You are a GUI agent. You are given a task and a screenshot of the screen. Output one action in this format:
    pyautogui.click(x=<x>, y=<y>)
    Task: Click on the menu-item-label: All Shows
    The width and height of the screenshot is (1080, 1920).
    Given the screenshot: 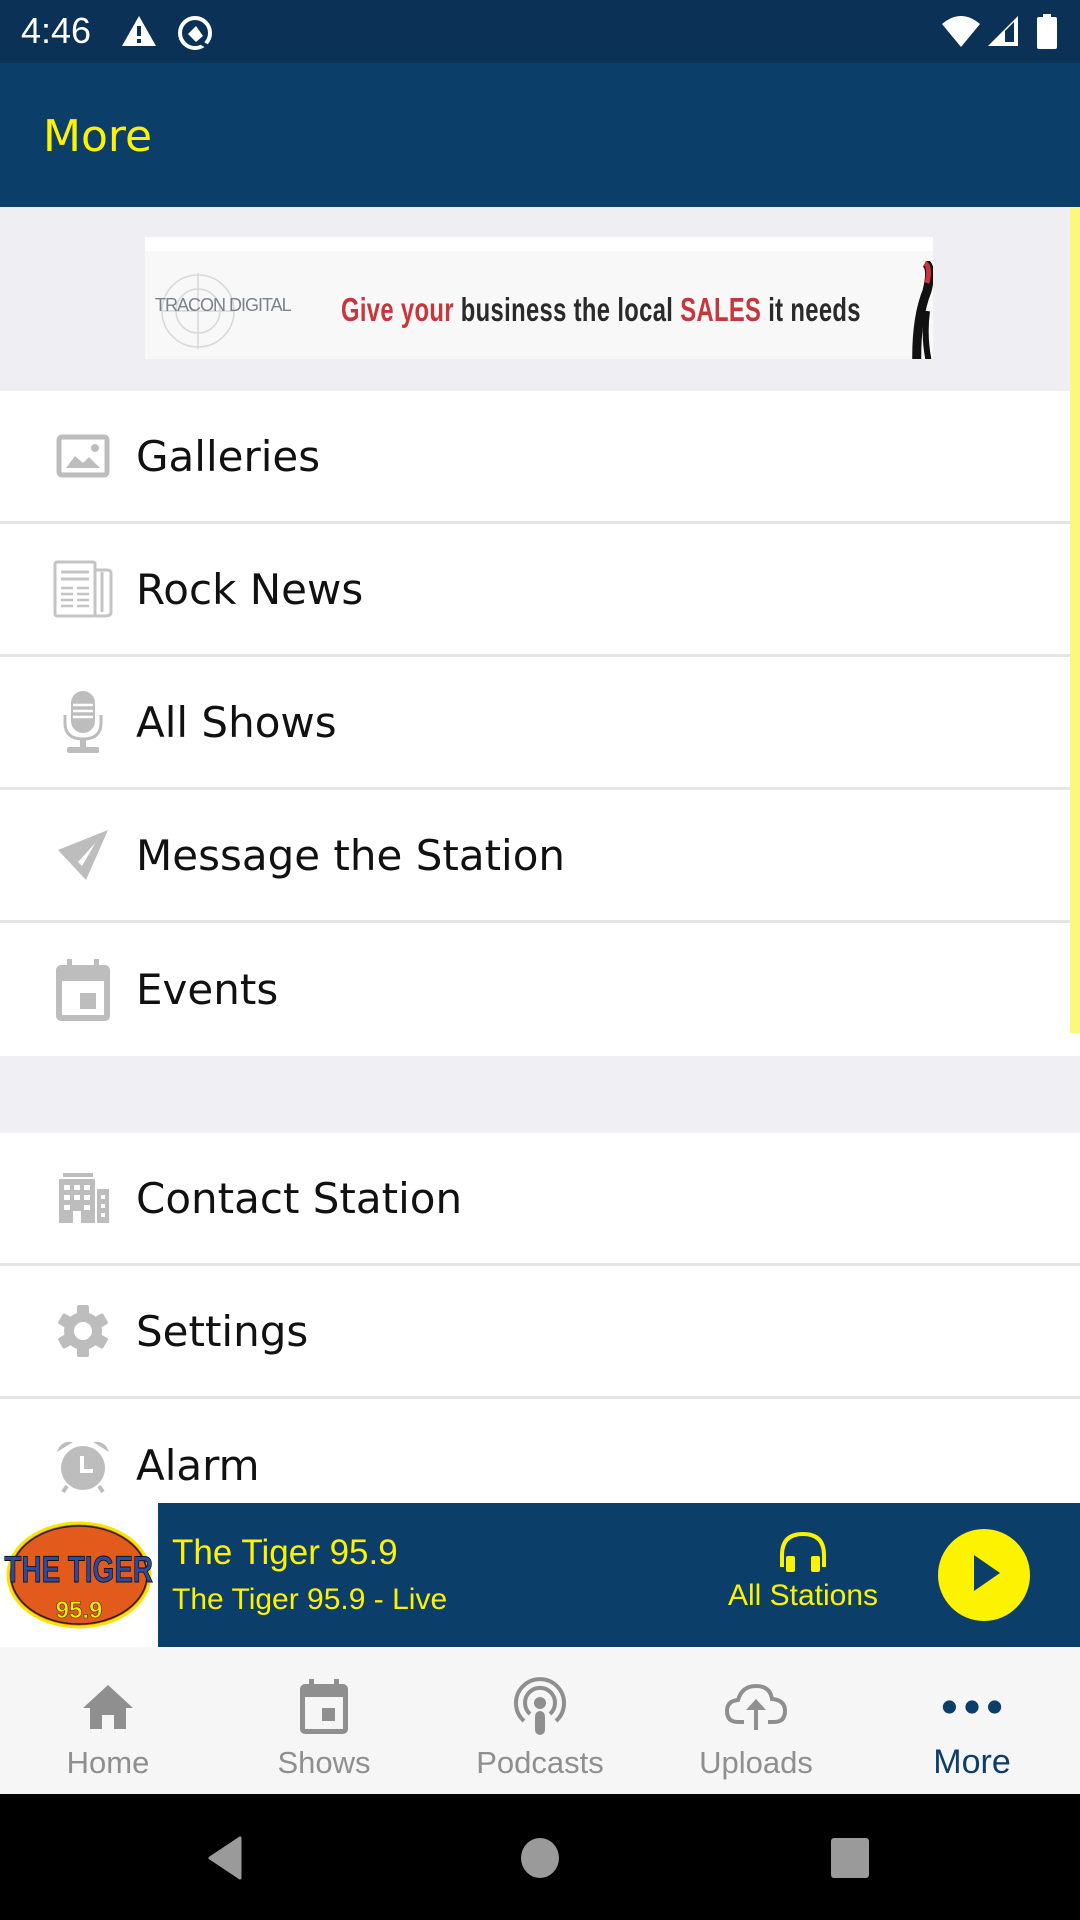 What is the action you would take?
    pyautogui.click(x=236, y=722)
    